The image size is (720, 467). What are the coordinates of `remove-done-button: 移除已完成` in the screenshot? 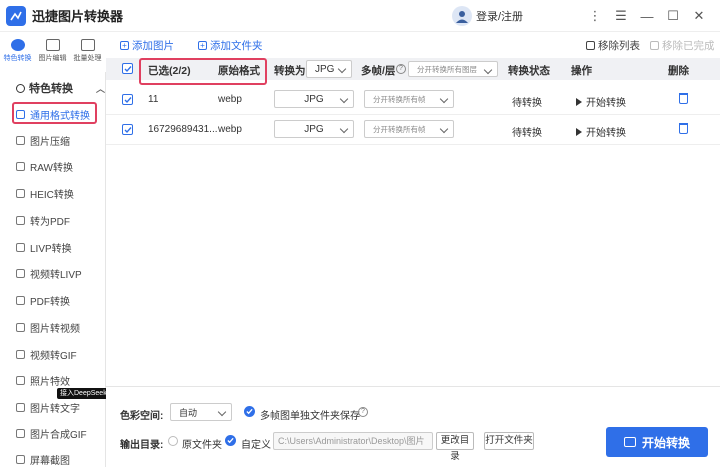 It's located at (682, 45).